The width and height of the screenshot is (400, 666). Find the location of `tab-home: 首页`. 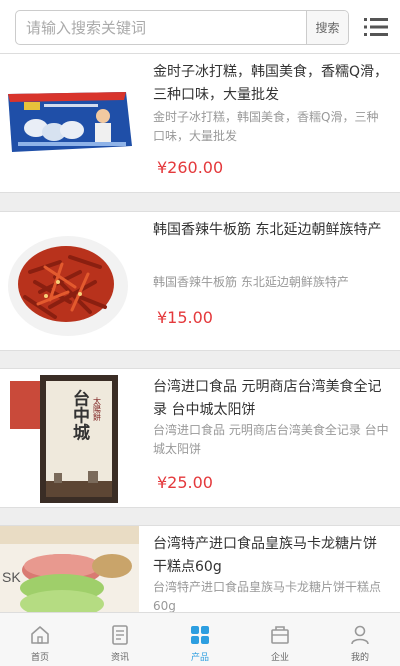

tab-home: 首页 is located at coordinates (40, 639).